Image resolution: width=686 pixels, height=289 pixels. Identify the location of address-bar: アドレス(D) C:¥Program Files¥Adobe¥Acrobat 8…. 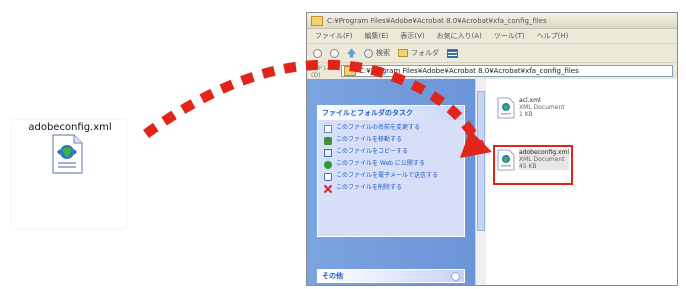
(492, 71).